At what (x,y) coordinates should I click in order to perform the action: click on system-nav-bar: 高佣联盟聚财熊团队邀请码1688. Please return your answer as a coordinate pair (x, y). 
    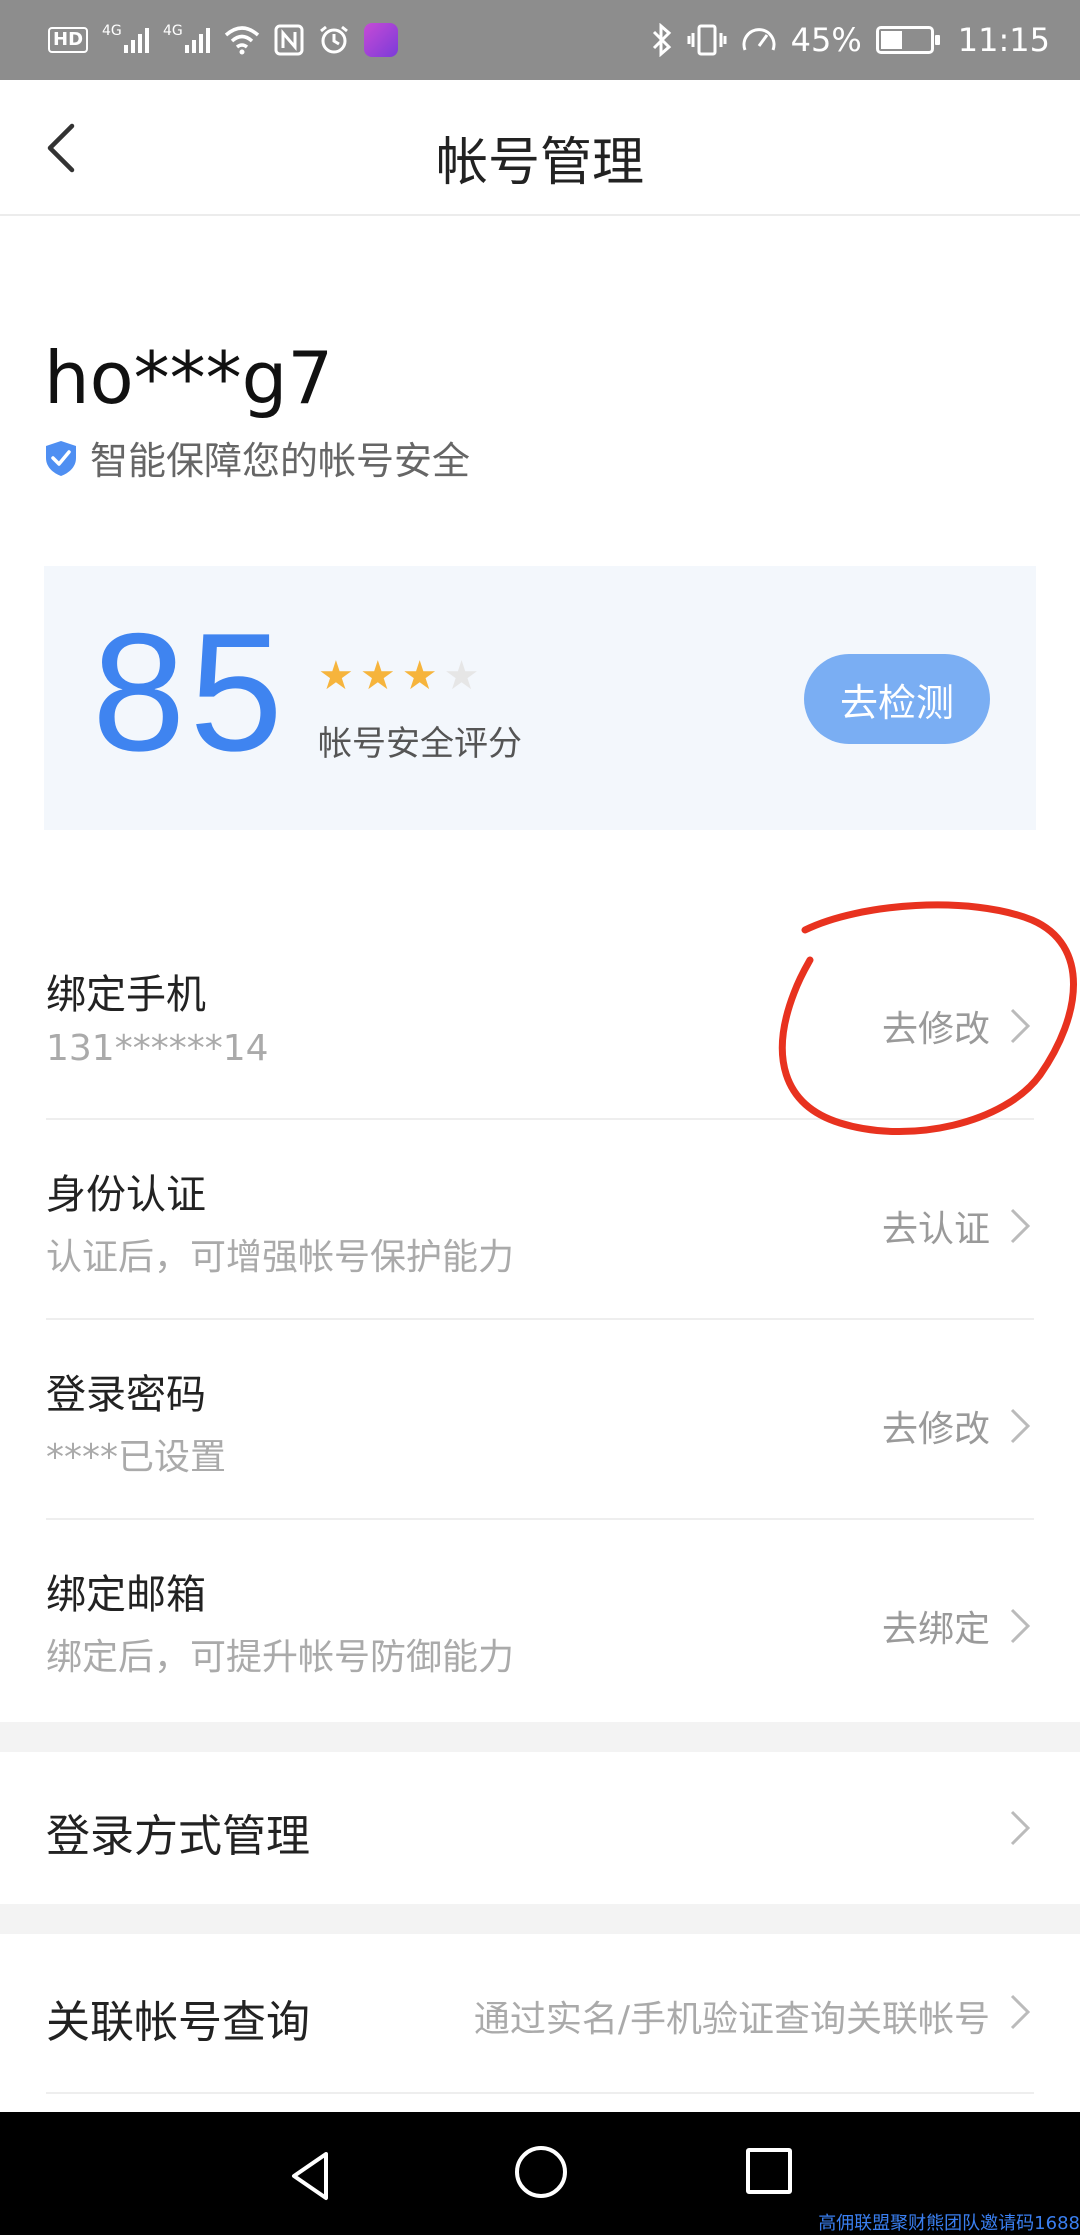
    Looking at the image, I should click on (540, 2173).